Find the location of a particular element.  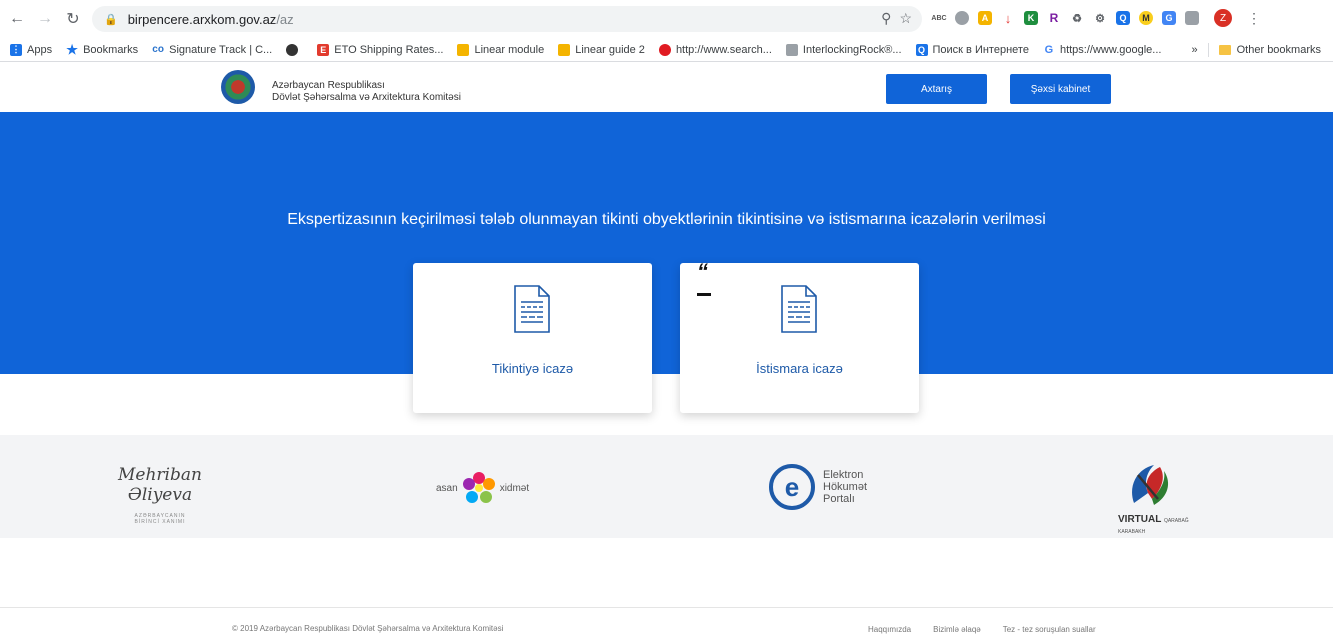

egov-line-3: Portalı is located at coordinates (839, 499).